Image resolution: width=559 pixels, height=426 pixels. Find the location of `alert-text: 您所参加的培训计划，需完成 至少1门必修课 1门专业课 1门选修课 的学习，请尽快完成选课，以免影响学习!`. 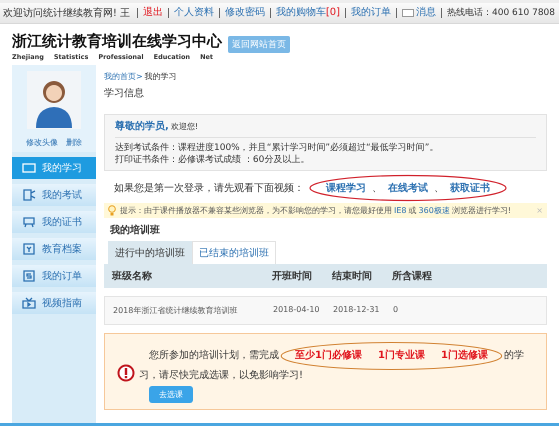

alert-text: 您所参加的培训计划，需完成 至少1门必修课 1门专业课 1门选修课 的学习，请尽快完成选课，以免影响学习! is located at coordinates (338, 362).